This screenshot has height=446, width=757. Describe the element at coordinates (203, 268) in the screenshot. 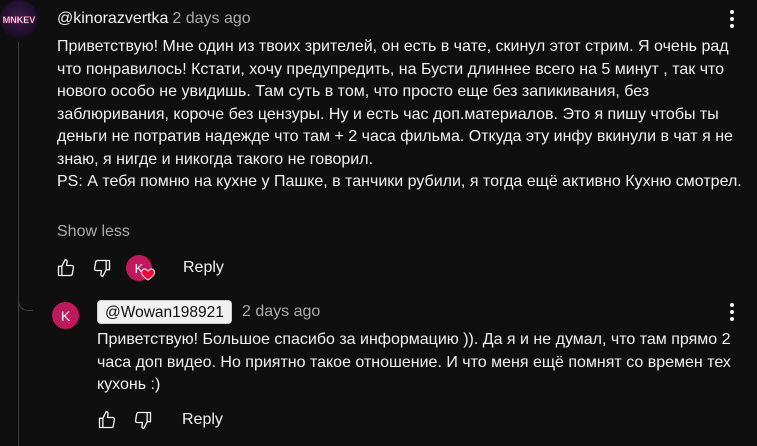

I see `reply-button: Reply` at that location.